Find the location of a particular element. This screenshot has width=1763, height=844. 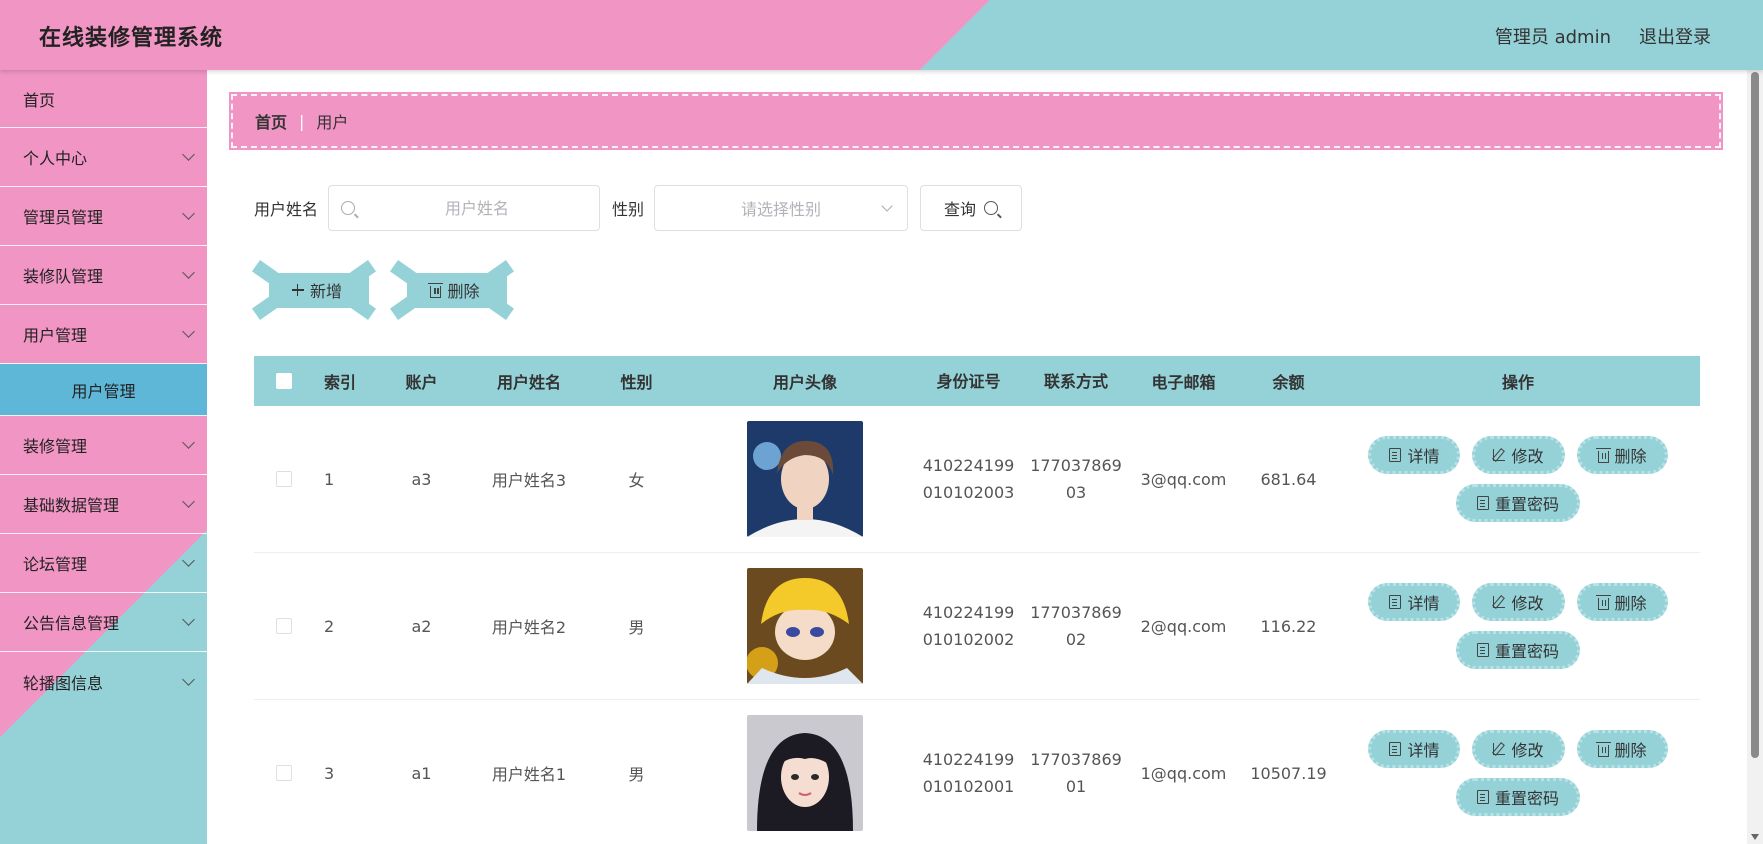

select-all-checkbox is located at coordinates (284, 381).